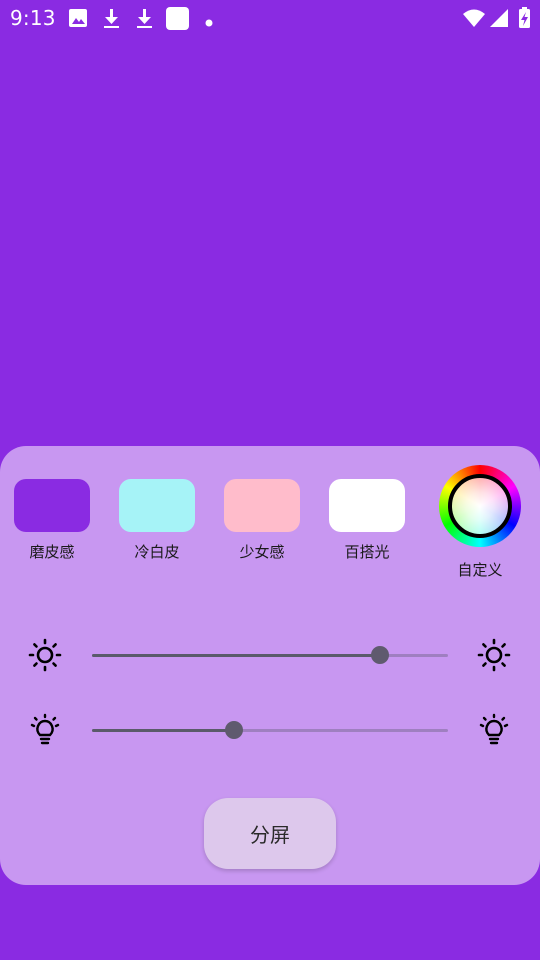 The width and height of the screenshot is (540, 960). I want to click on wifi-icon, so click(474, 20).